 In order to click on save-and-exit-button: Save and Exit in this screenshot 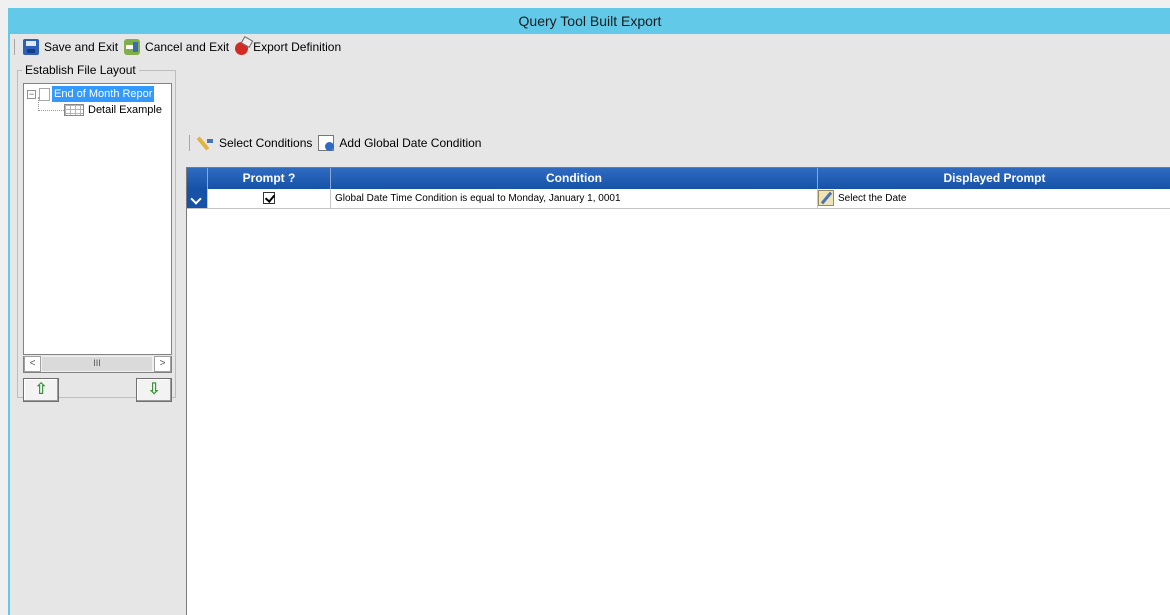, I will do `click(70, 47)`.